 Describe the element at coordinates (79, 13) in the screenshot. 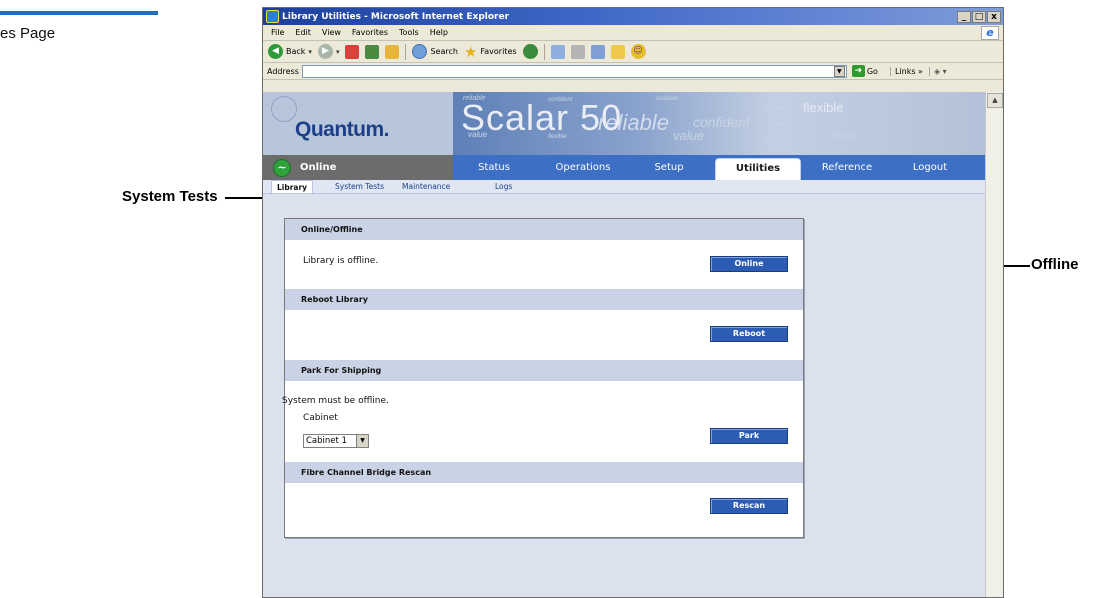

I see `manual-header-rule` at that location.